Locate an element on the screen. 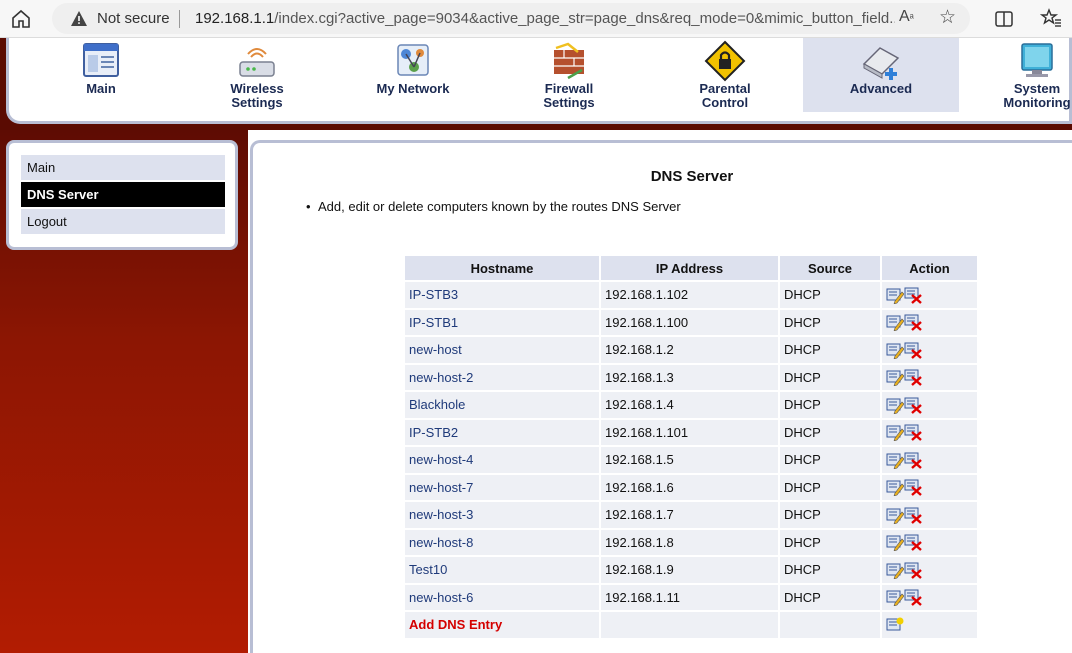  hostname-cell: new-host is located at coordinates (502, 350).